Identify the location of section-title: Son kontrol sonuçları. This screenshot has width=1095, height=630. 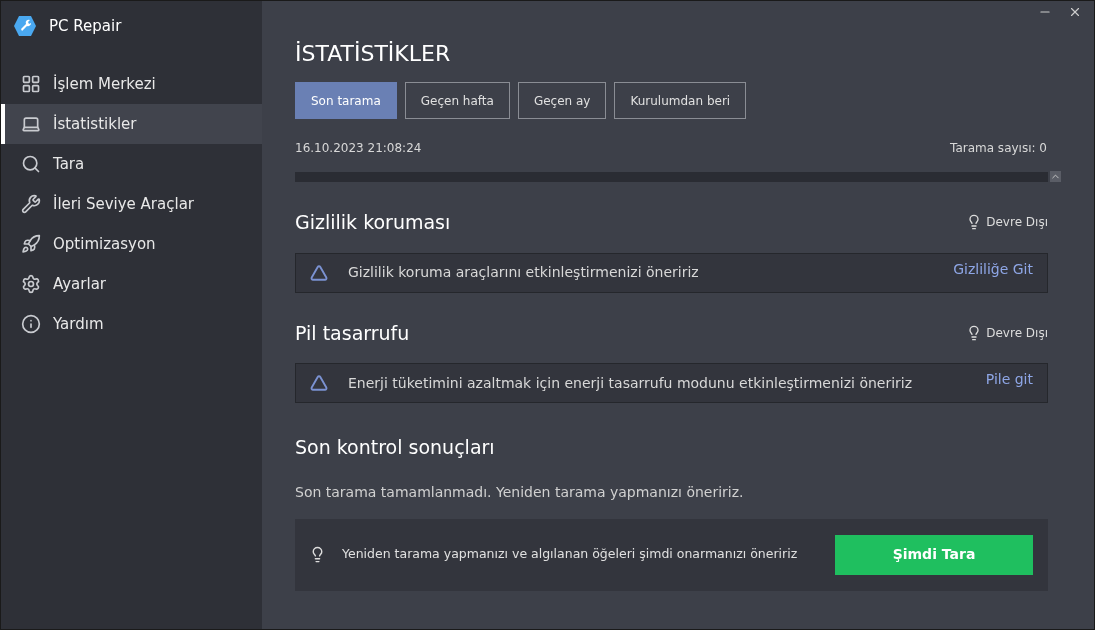
(395, 447).